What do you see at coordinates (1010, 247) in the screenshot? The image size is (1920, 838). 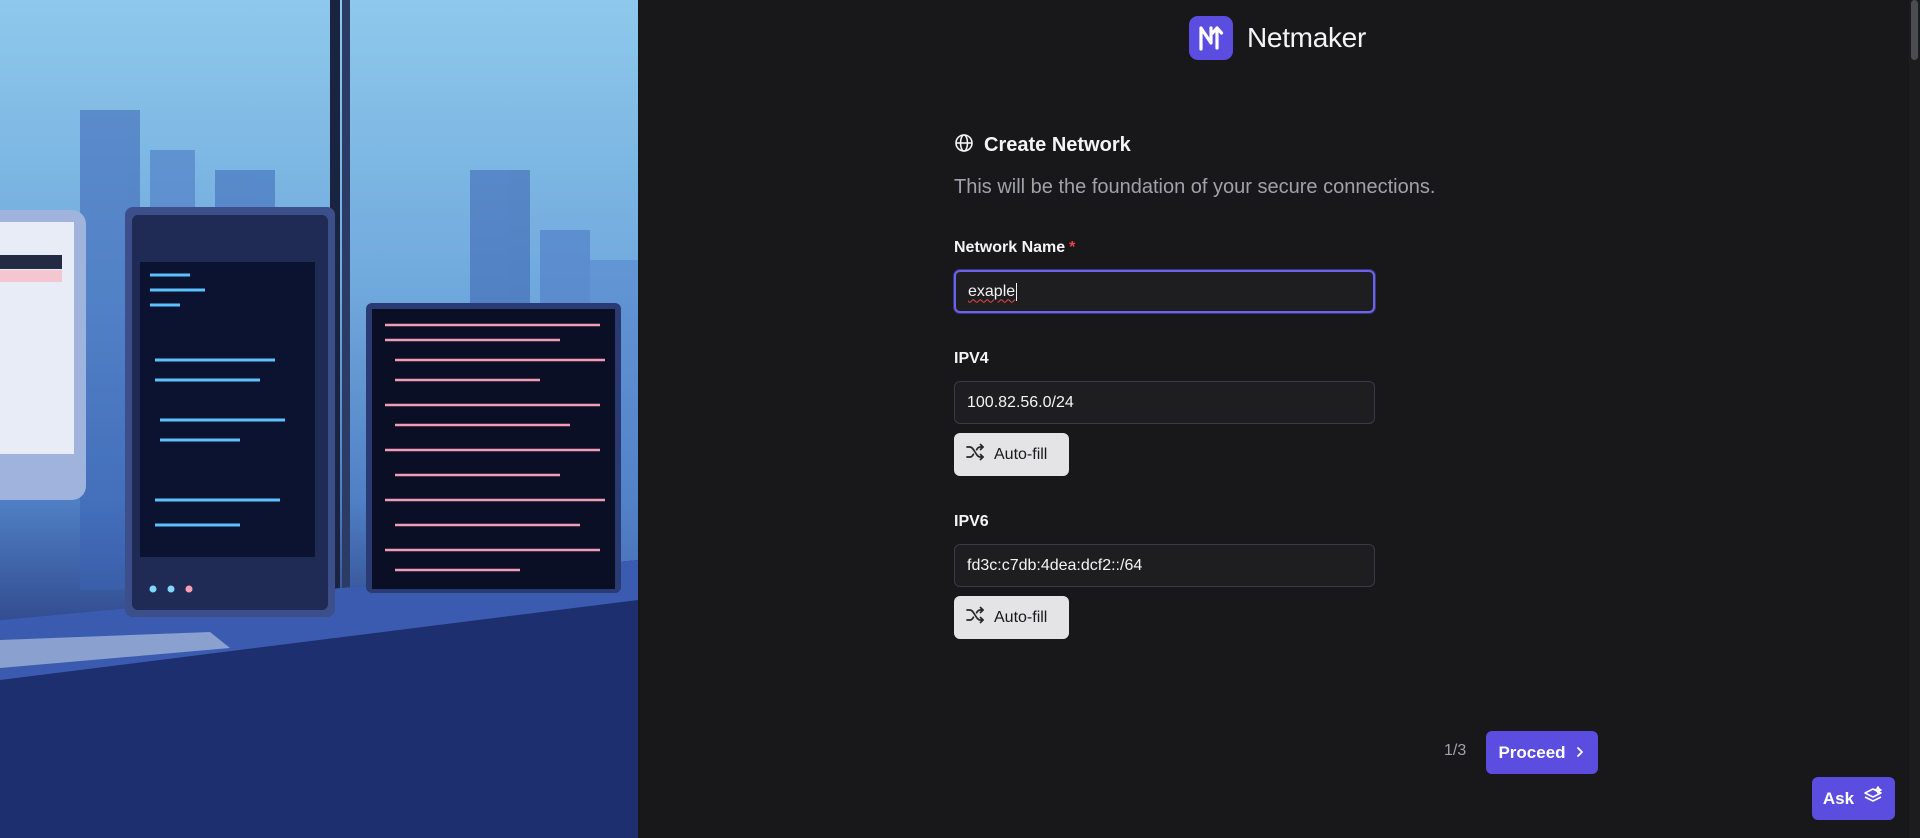 I see `network-name-label-text: Network Name` at bounding box center [1010, 247].